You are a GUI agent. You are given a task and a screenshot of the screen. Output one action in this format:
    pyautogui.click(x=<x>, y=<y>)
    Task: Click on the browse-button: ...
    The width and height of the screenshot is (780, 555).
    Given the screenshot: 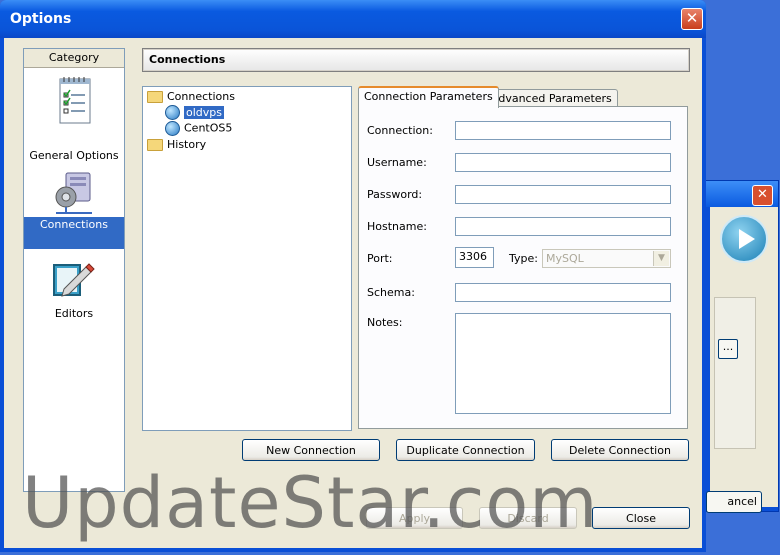 What is the action you would take?
    pyautogui.click(x=728, y=349)
    